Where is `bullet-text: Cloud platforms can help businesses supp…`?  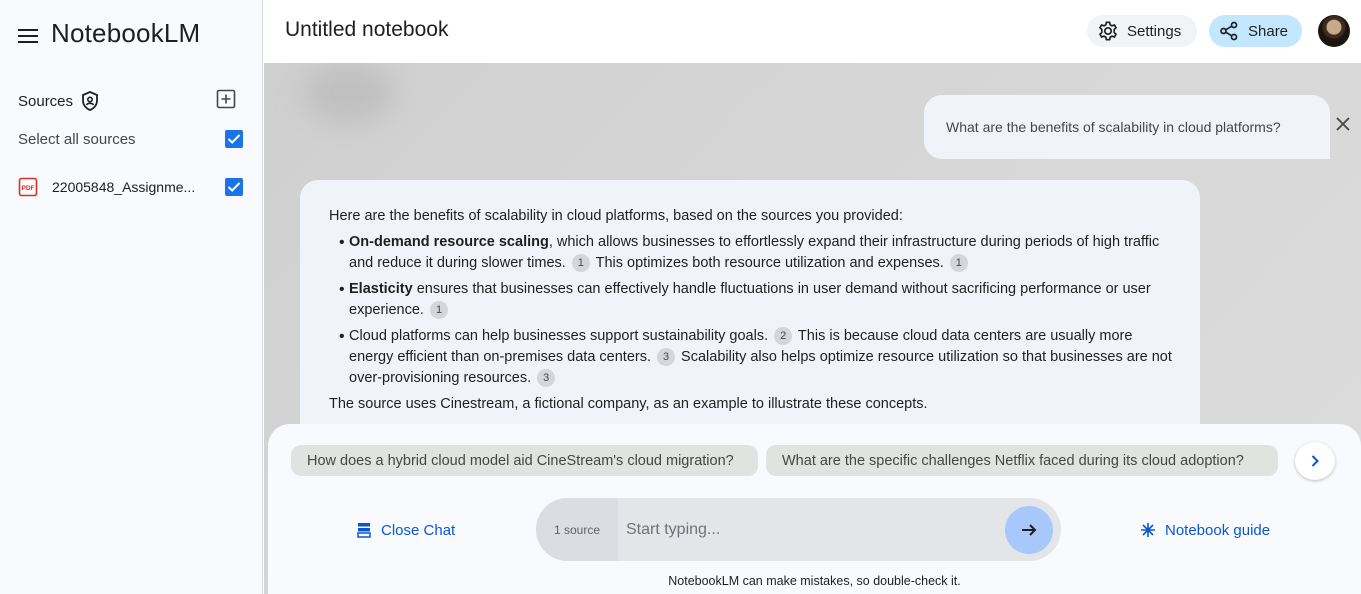 bullet-text: Cloud platforms can help businesses supp… is located at coordinates (559, 336).